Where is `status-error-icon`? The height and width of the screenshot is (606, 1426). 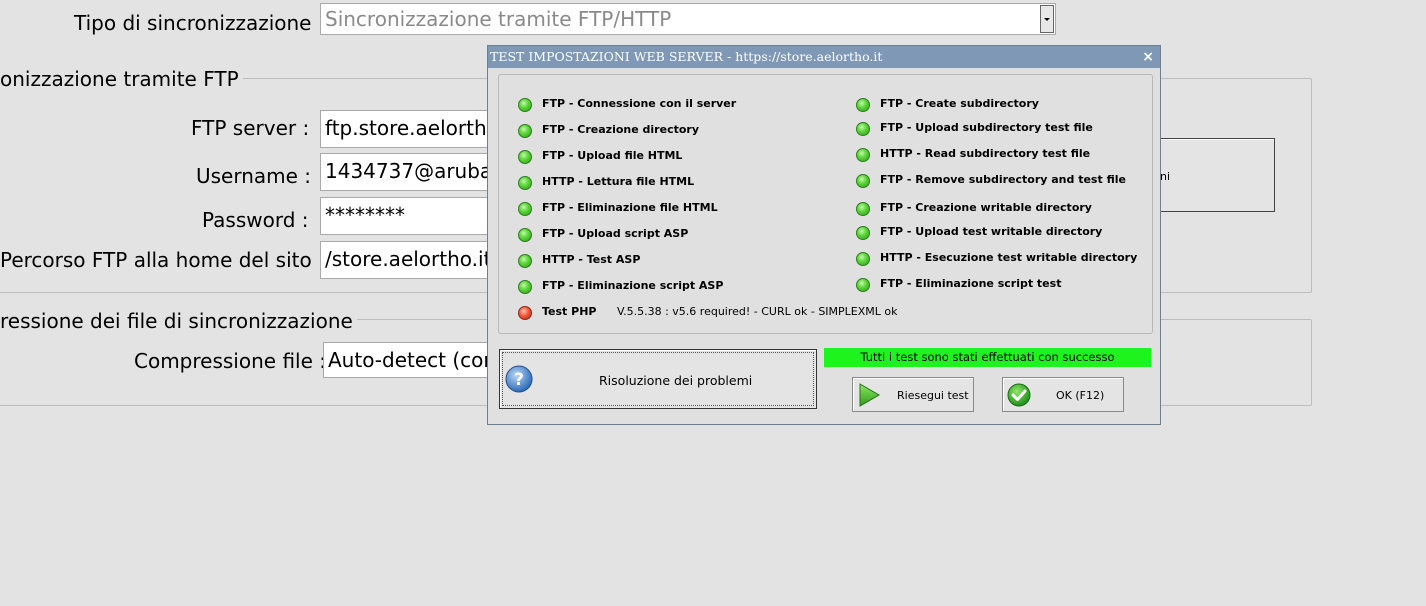
status-error-icon is located at coordinates (525, 313).